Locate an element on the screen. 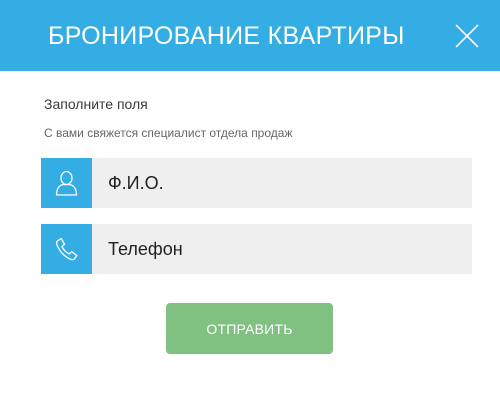 This screenshot has height=402, width=500. phone-input is located at coordinates (282, 249).